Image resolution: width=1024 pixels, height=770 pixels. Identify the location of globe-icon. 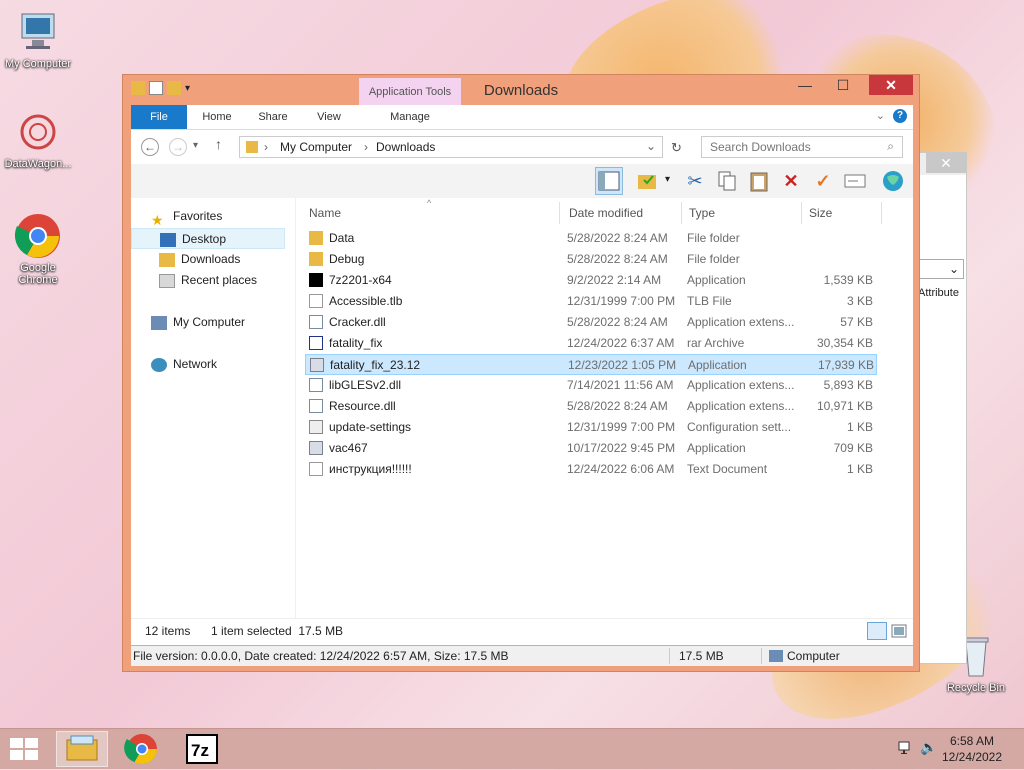
(893, 181).